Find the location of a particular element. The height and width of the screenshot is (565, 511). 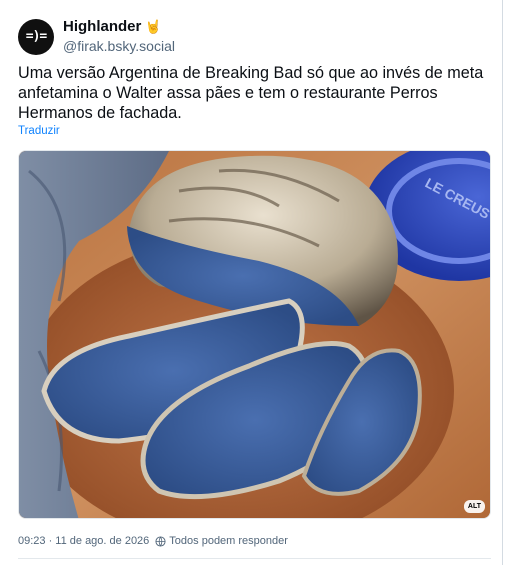

reply-setting: Todos podem responder is located at coordinates (228, 541).